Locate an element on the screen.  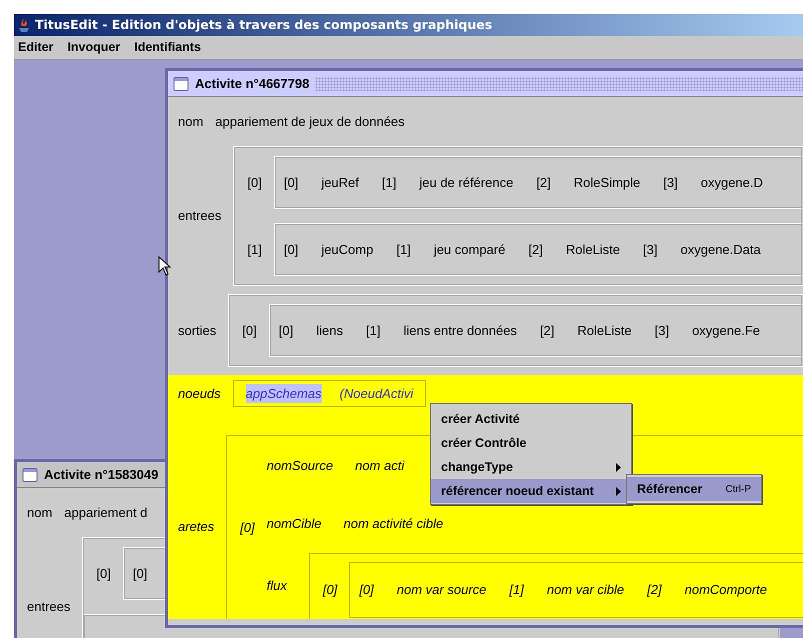
field-value: appariement de jeux de données is located at coordinates (310, 121).